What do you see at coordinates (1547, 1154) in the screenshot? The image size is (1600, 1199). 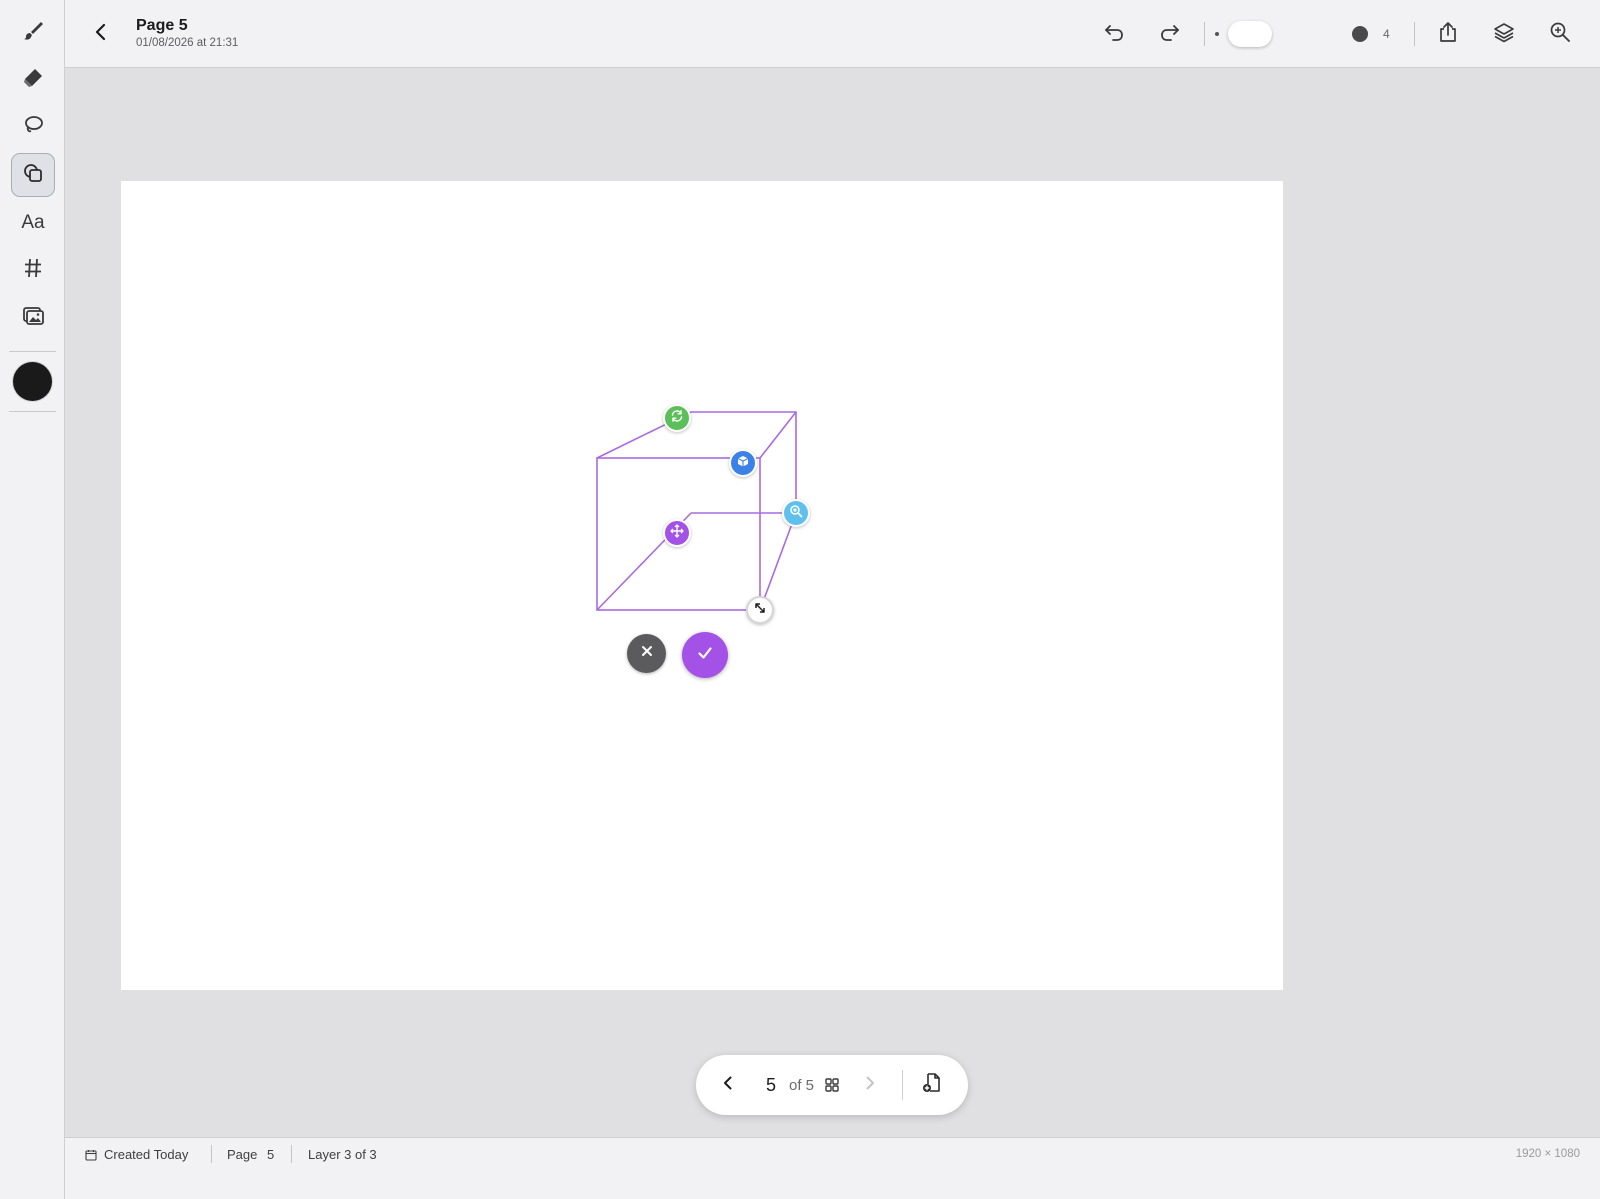 I see `canvas-dimensions: 1920 × 1080` at bounding box center [1547, 1154].